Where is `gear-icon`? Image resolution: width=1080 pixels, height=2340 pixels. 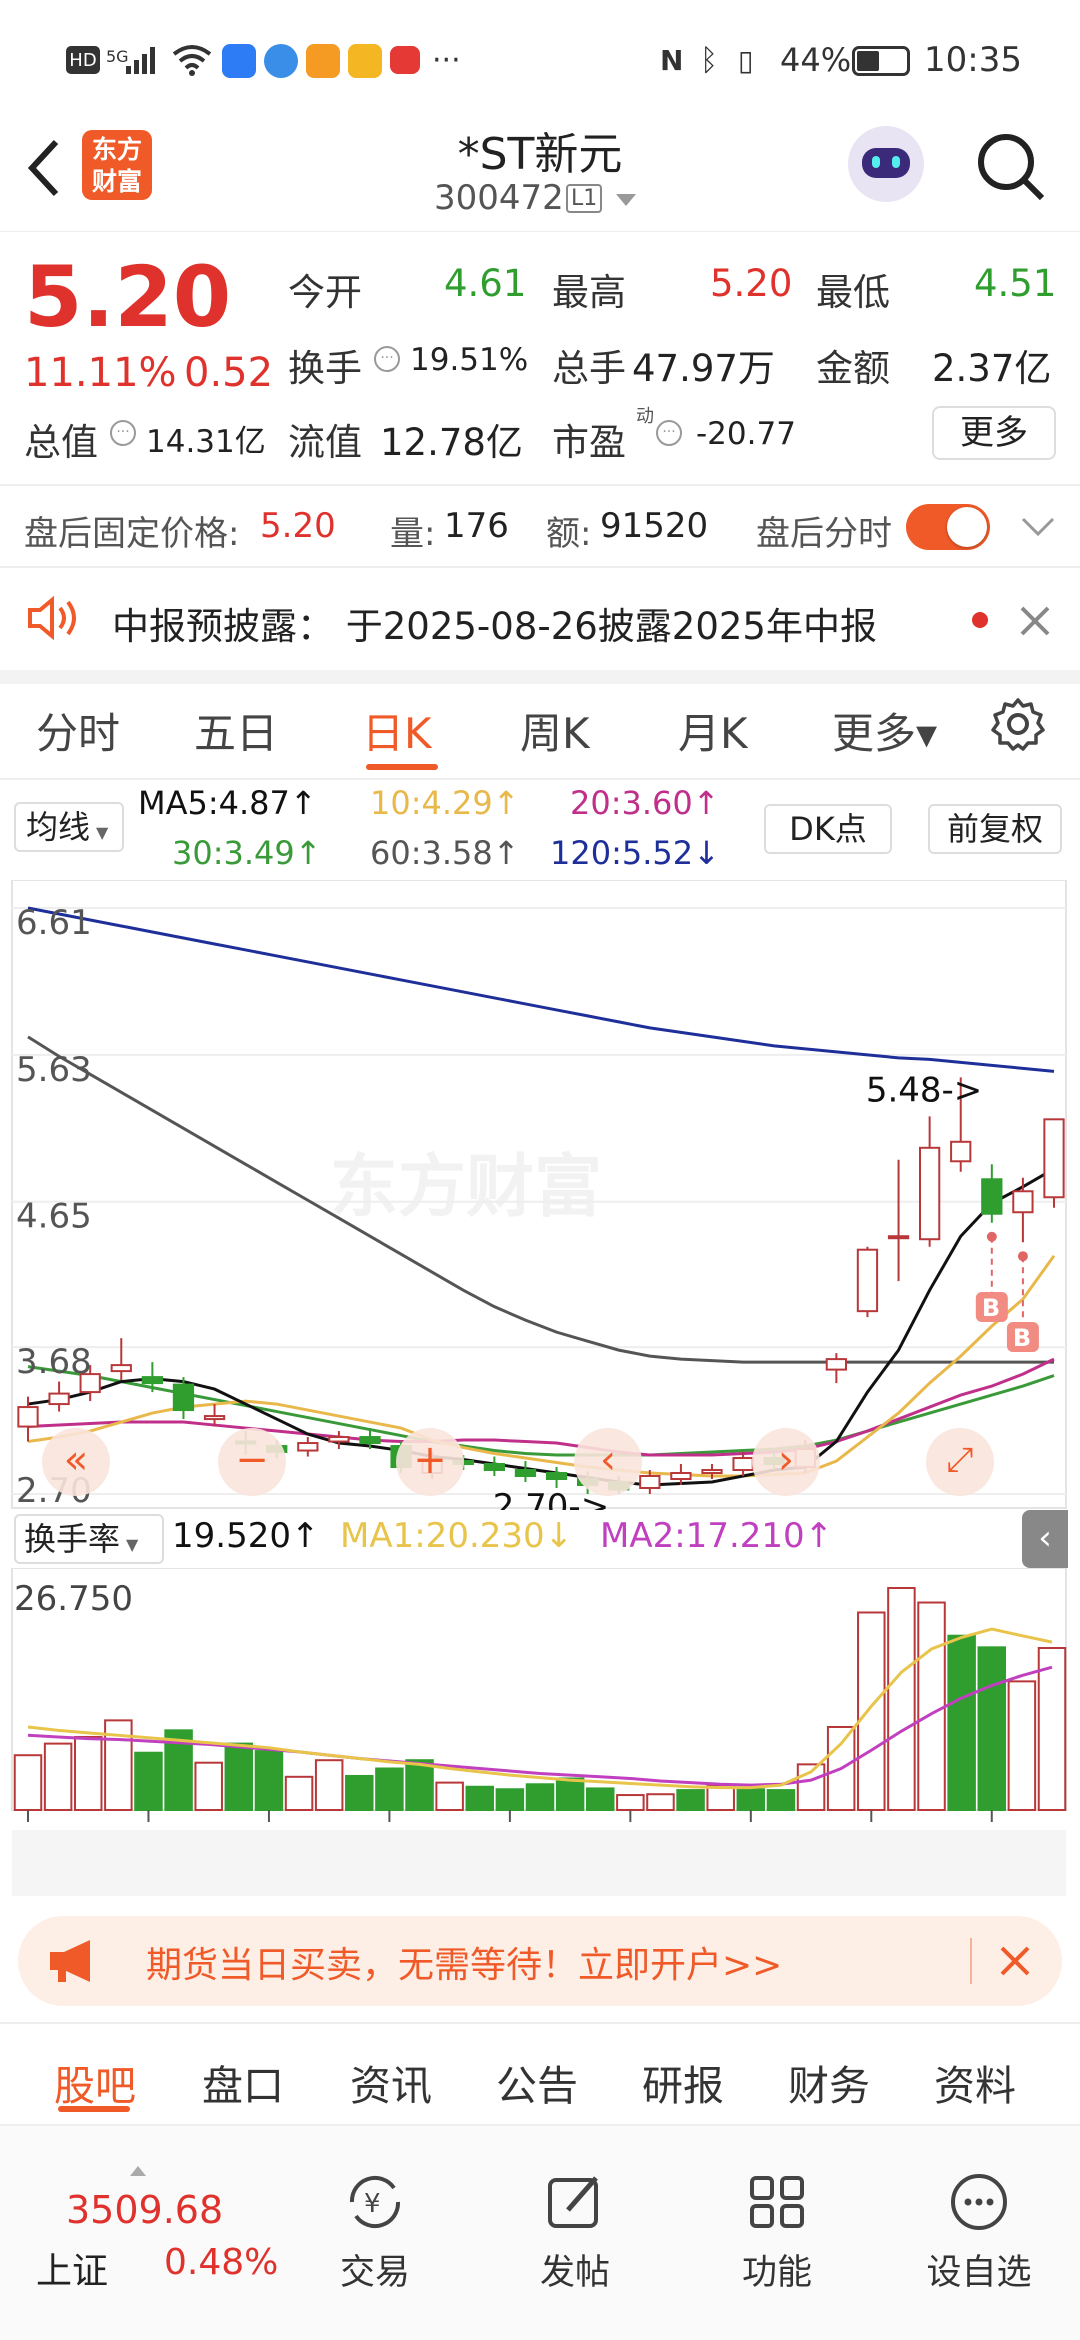
gear-icon is located at coordinates (1018, 724).